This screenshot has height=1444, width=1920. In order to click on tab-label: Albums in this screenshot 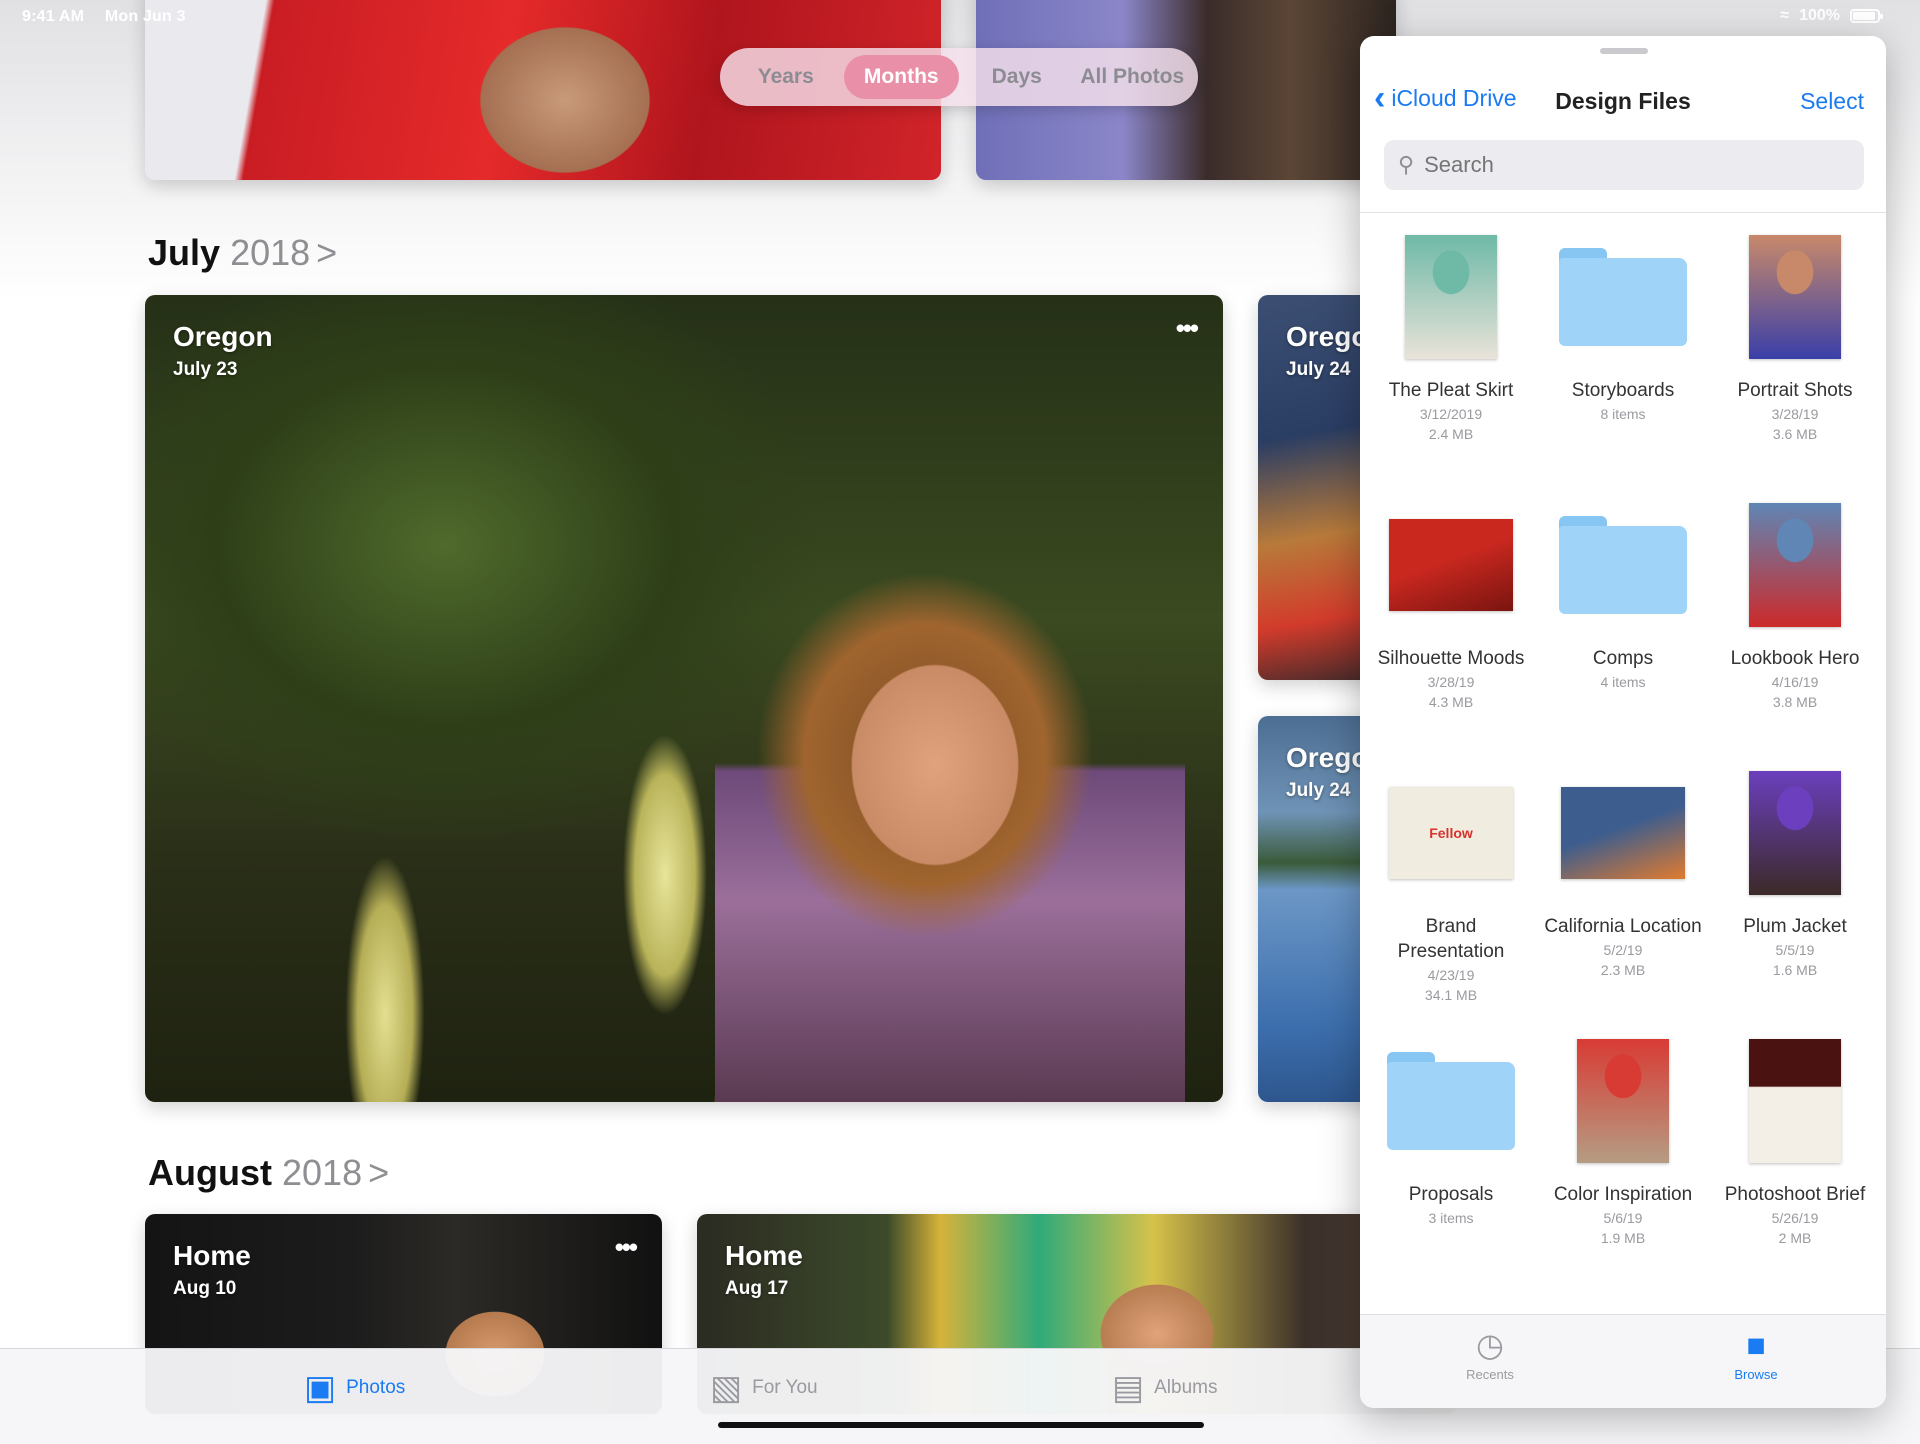, I will do `click(1186, 1387)`.